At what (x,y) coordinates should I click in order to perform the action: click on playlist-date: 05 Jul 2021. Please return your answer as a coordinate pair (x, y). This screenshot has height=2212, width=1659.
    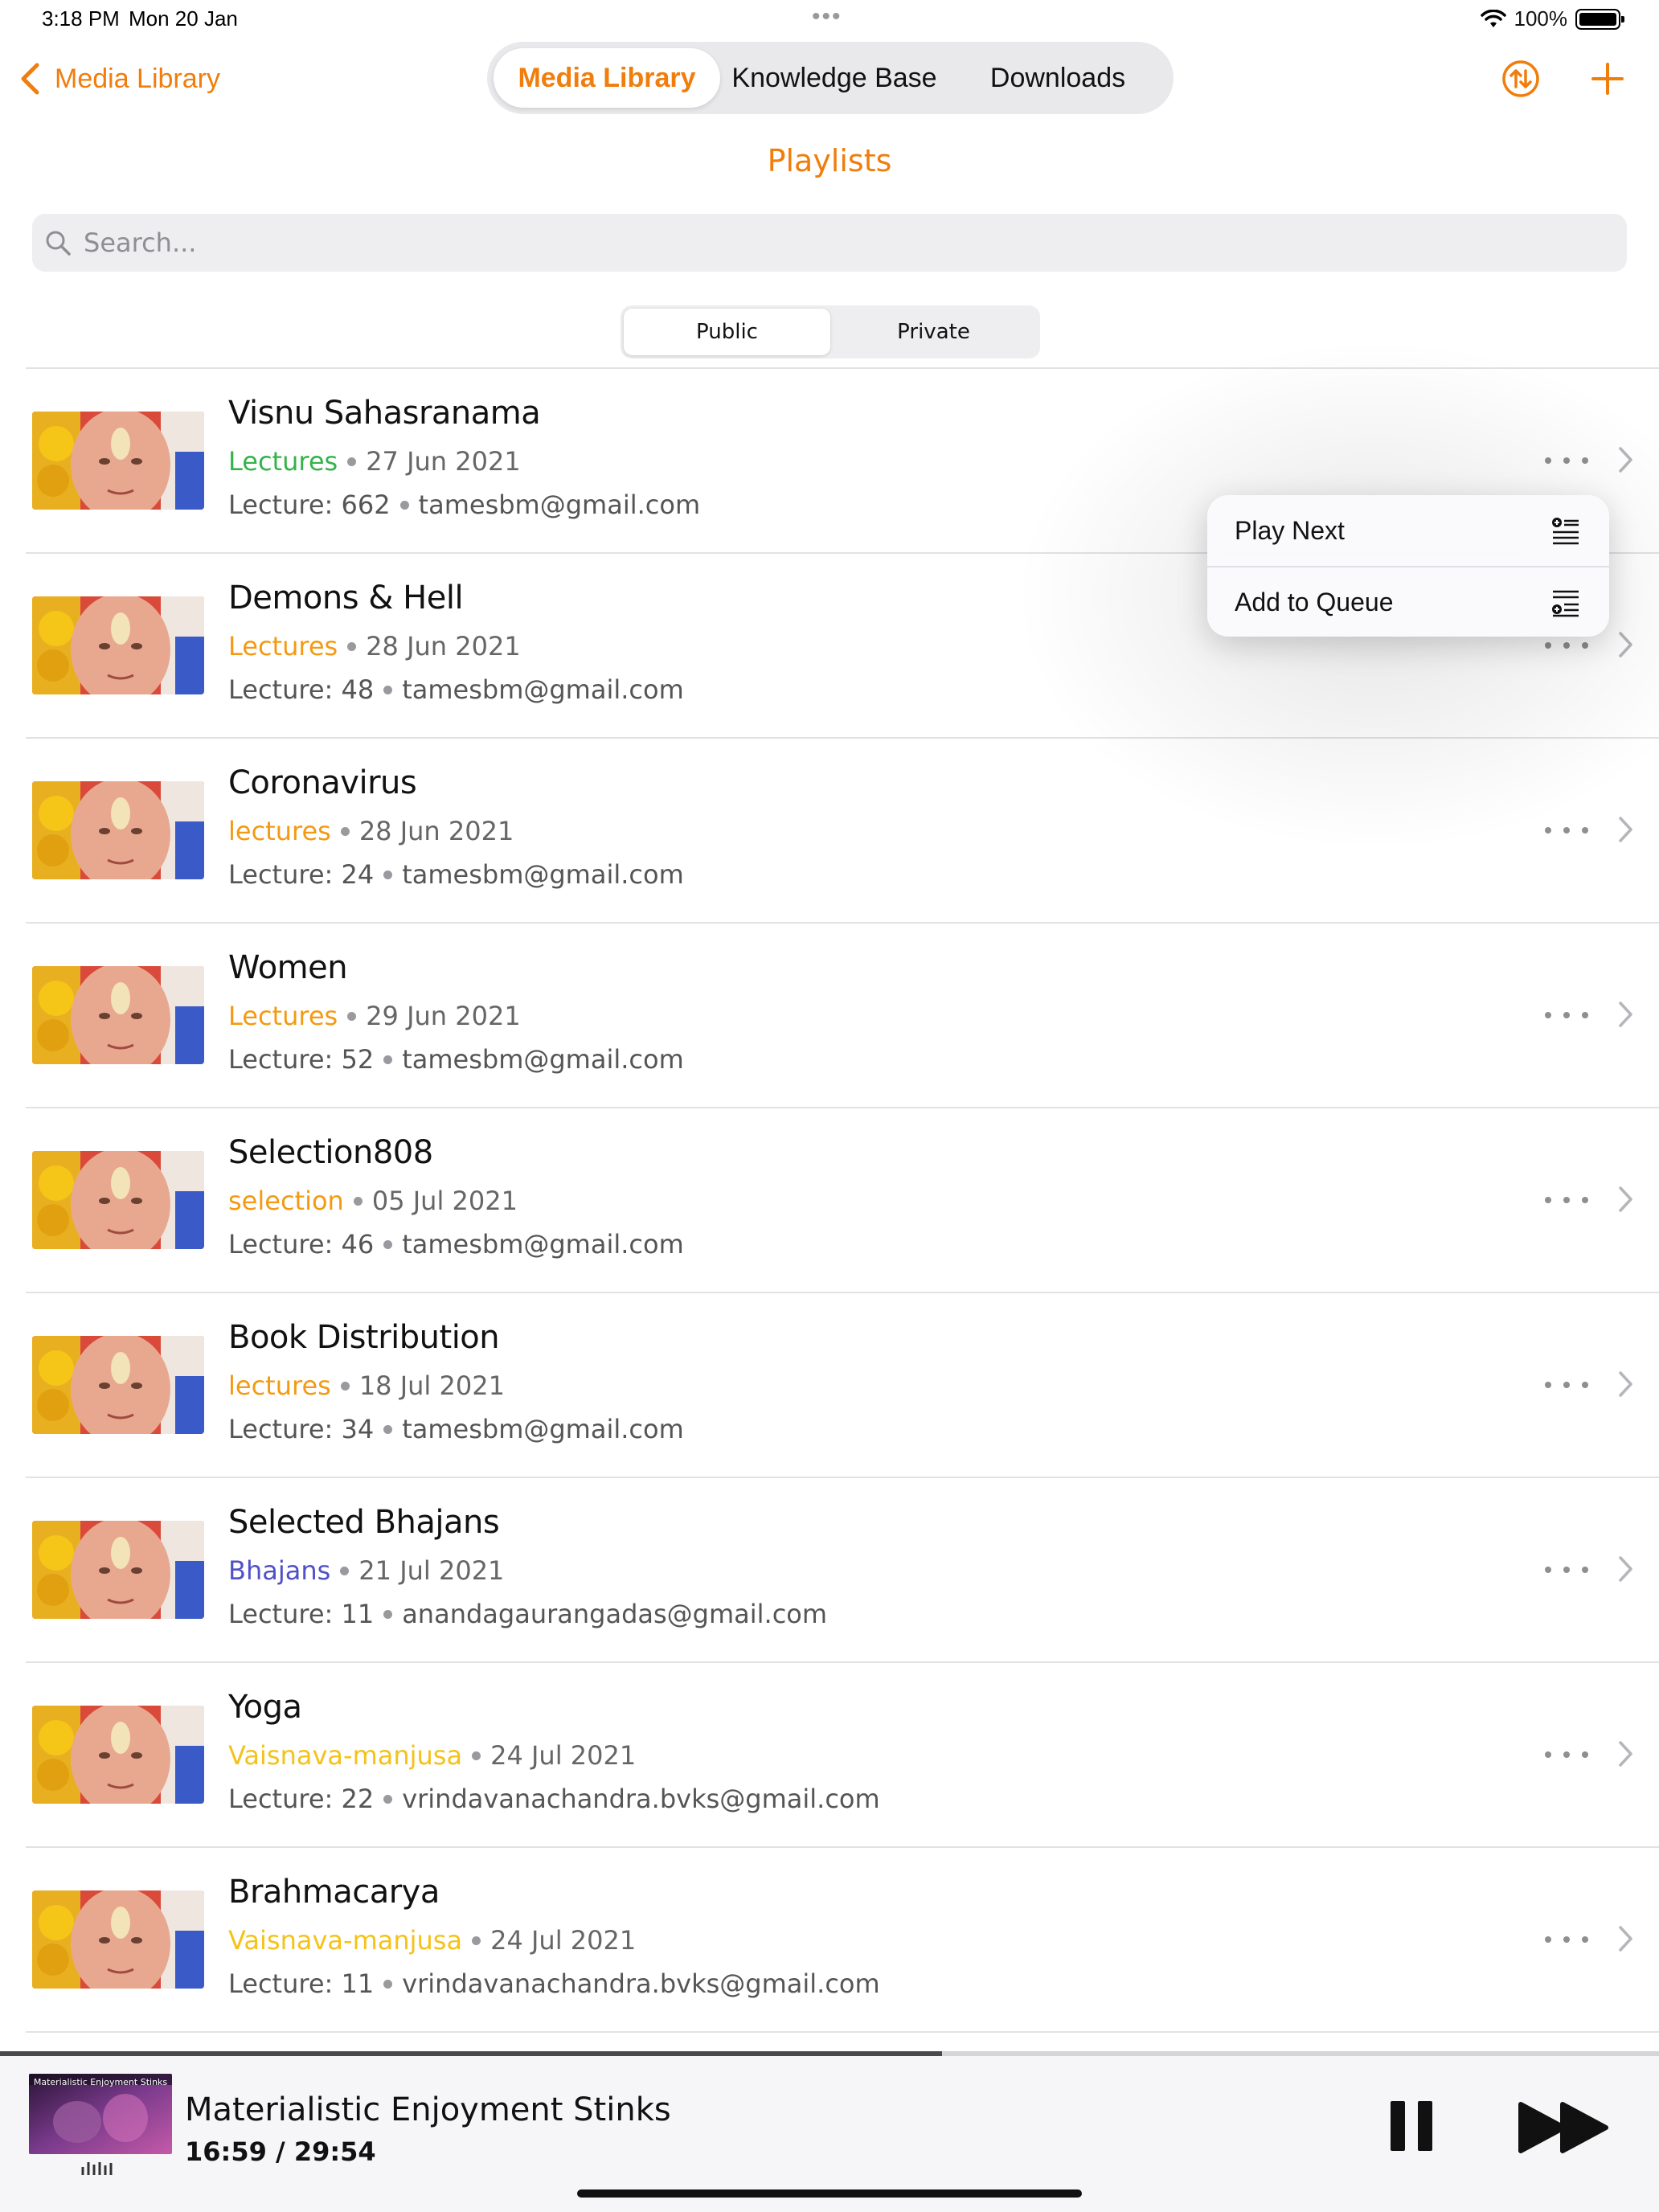
    Looking at the image, I should click on (444, 1201).